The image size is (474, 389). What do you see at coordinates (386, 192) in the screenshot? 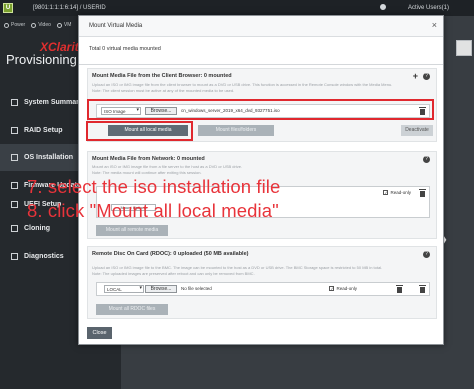
I see `readonly-checkbox: ✓` at bounding box center [386, 192].